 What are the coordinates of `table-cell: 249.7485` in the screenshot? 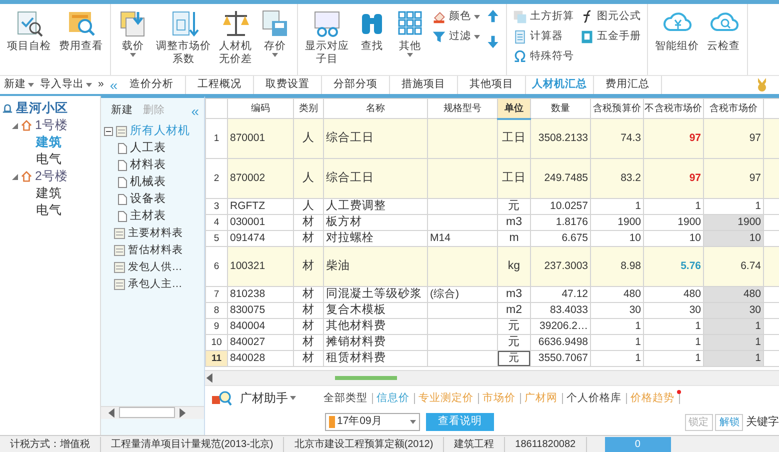 It's located at (560, 178).